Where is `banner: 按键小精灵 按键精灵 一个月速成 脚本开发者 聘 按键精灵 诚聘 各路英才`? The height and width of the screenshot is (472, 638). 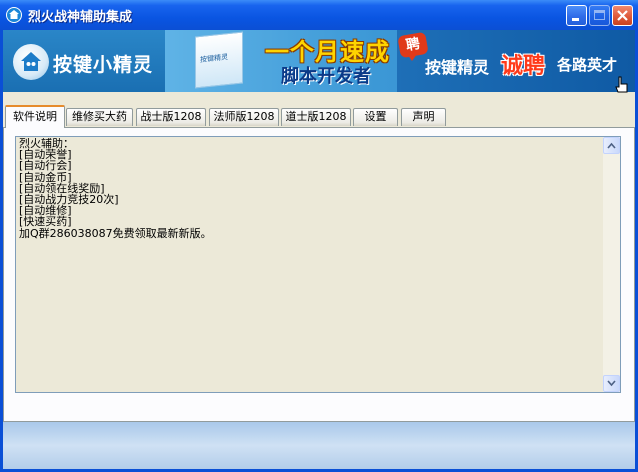
banner: 按键小精灵 按键精灵 一个月速成 脚本开发者 聘 按键精灵 诚聘 各路英才 is located at coordinates (319, 61).